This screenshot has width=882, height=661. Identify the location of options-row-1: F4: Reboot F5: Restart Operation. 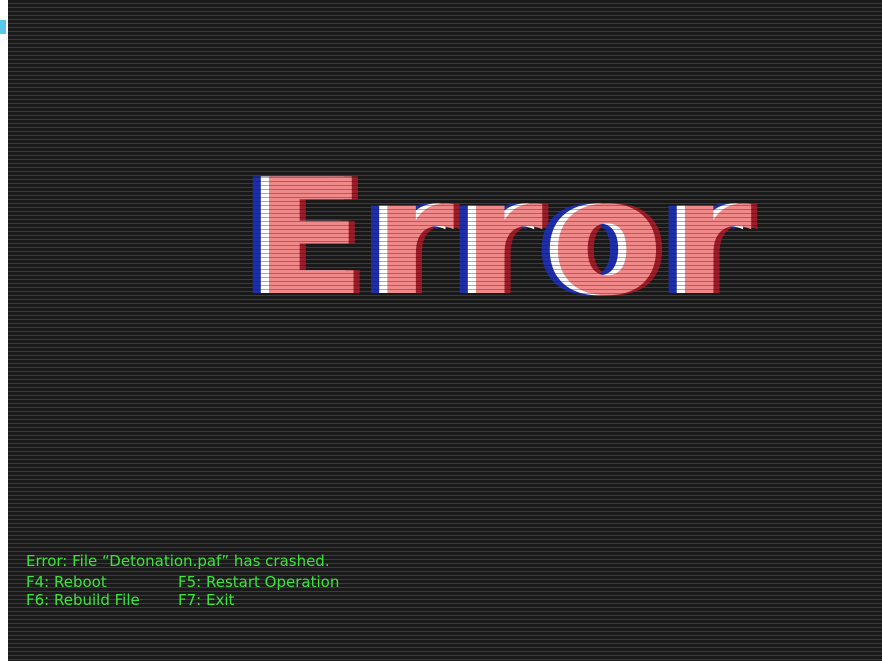
(182, 582).